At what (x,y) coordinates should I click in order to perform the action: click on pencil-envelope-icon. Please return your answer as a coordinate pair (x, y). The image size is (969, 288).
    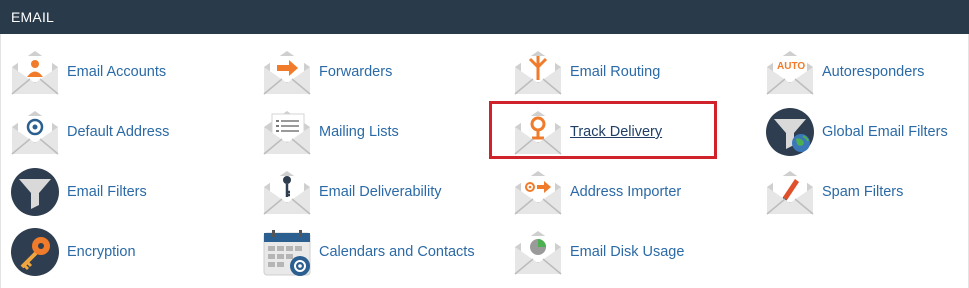
    Looking at the image, I should click on (790, 193).